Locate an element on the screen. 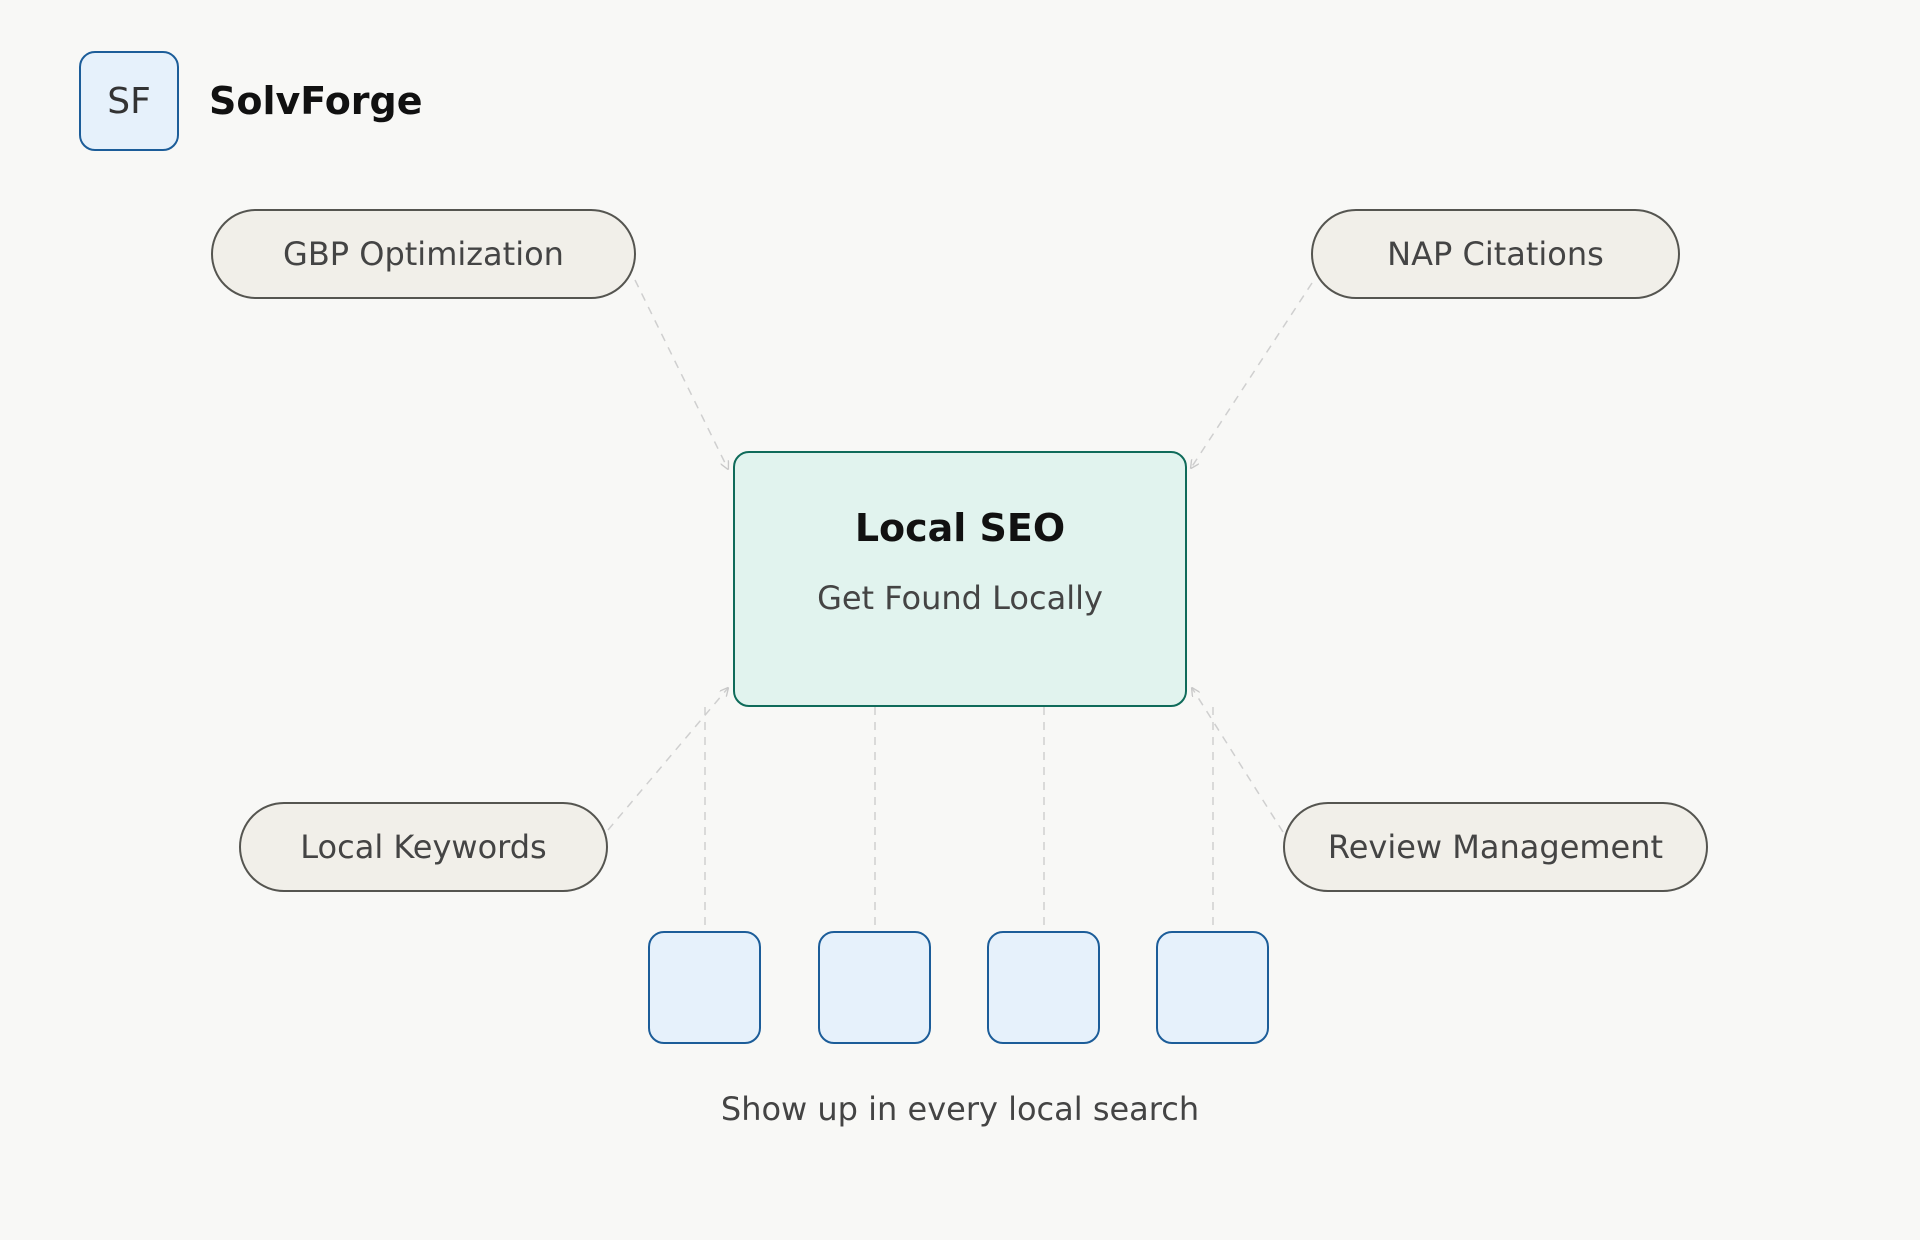 This screenshot has height=1253, width=1920. node-label: Review Management is located at coordinates (1495, 847).